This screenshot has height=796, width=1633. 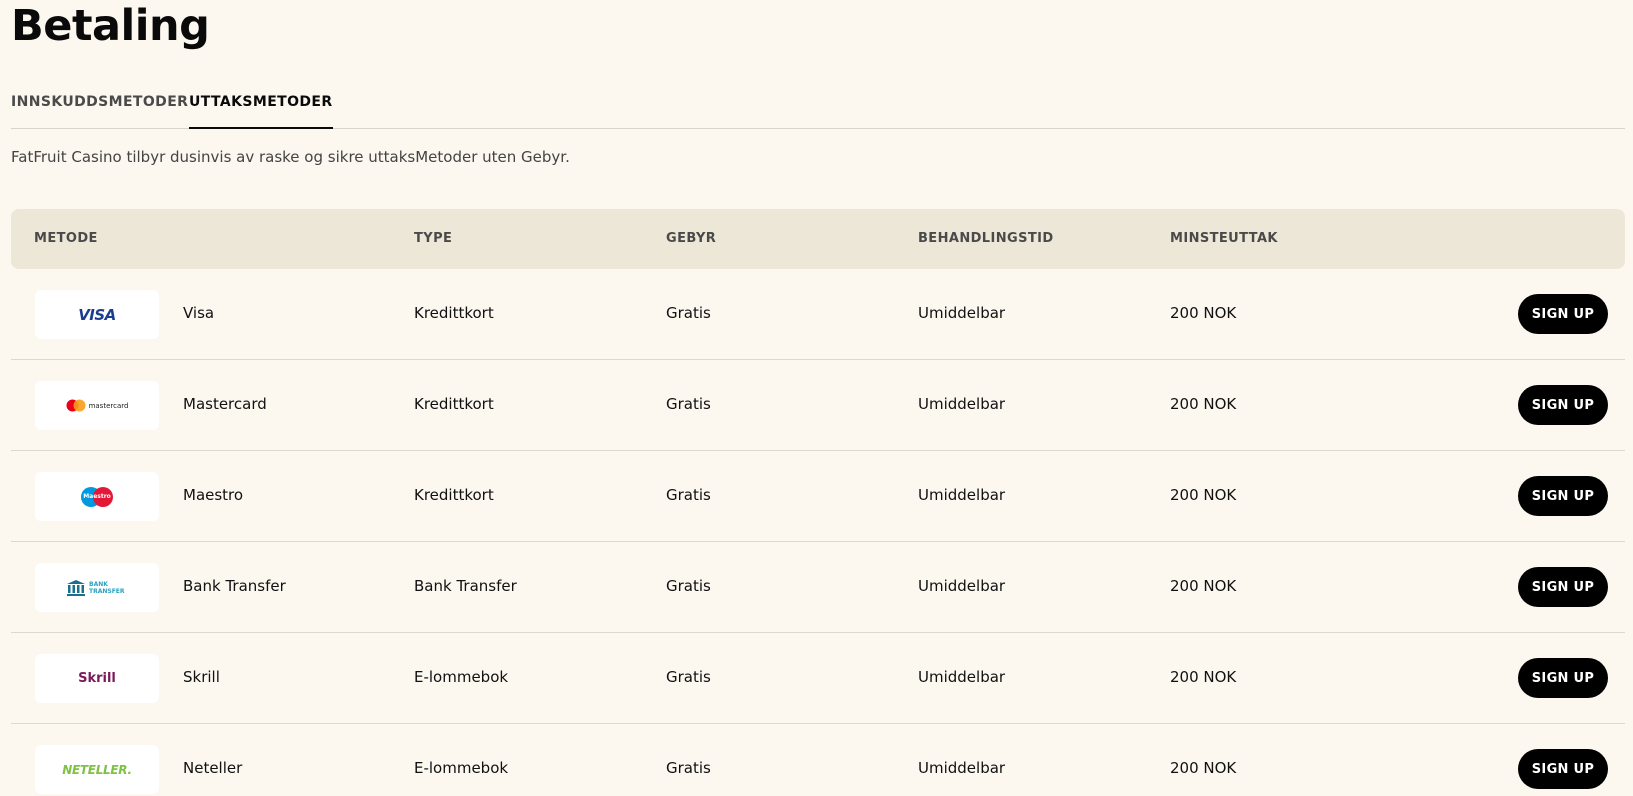 I want to click on tab-deposit-methods: INNSKUDDSMETODER, so click(x=100, y=108).